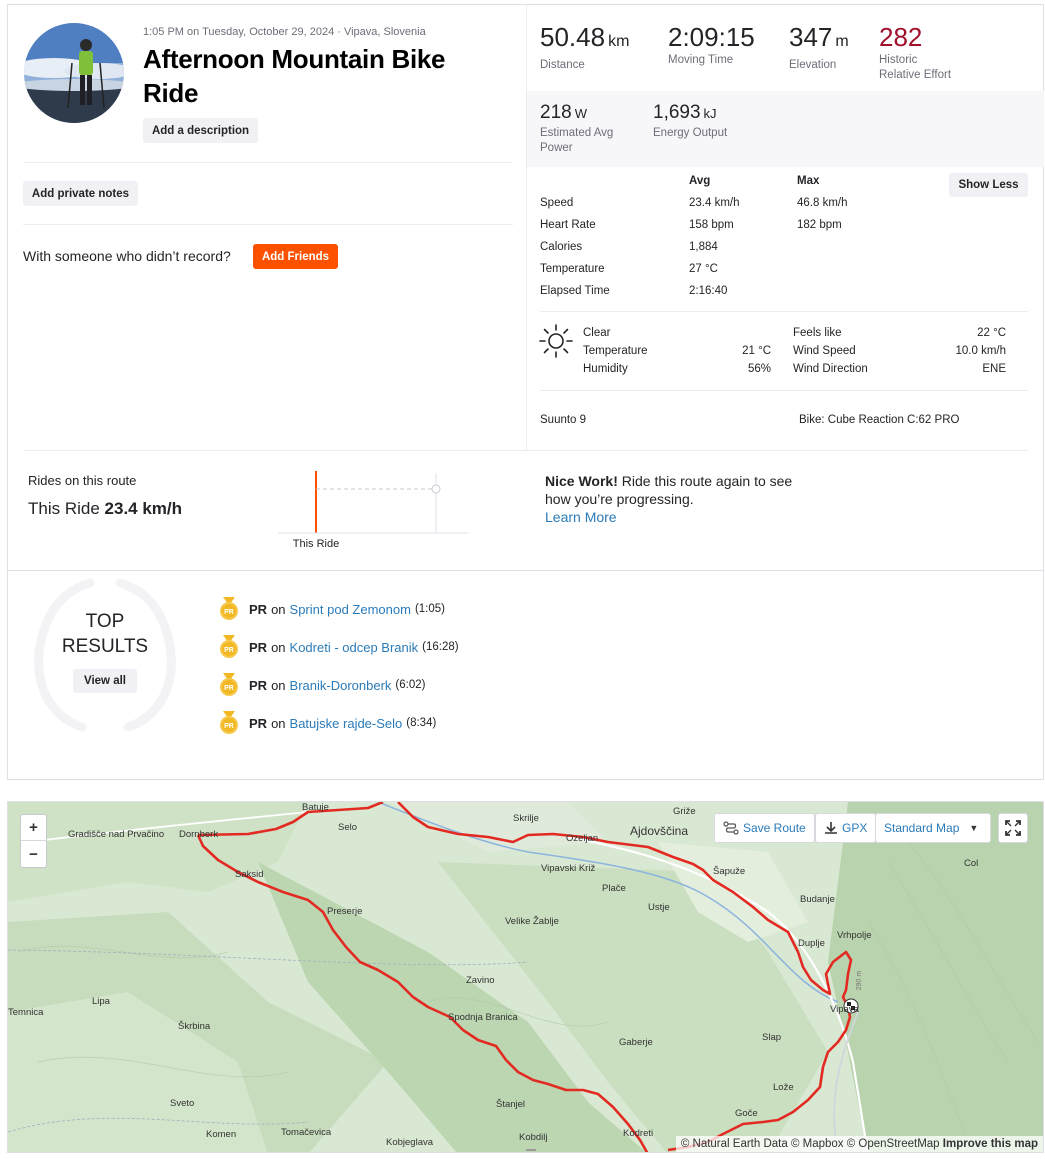 This screenshot has height=1159, width=1045. What do you see at coordinates (901, 37) in the screenshot?
I see `relative-effort-value: 282` at bounding box center [901, 37].